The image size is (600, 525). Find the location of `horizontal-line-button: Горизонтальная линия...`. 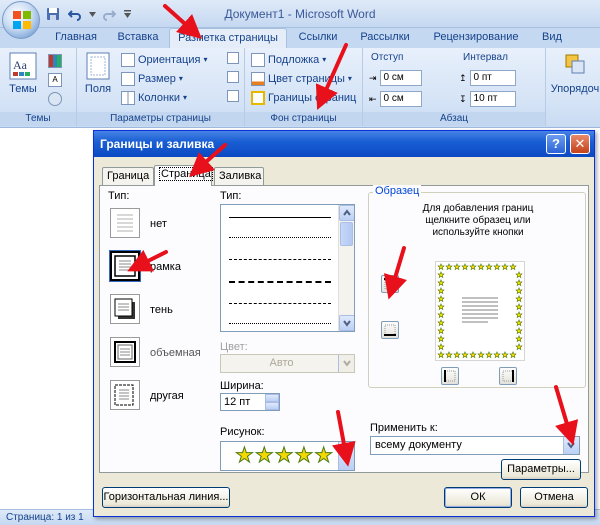

horizontal-line-button: Горизонтальная линия... is located at coordinates (166, 497).